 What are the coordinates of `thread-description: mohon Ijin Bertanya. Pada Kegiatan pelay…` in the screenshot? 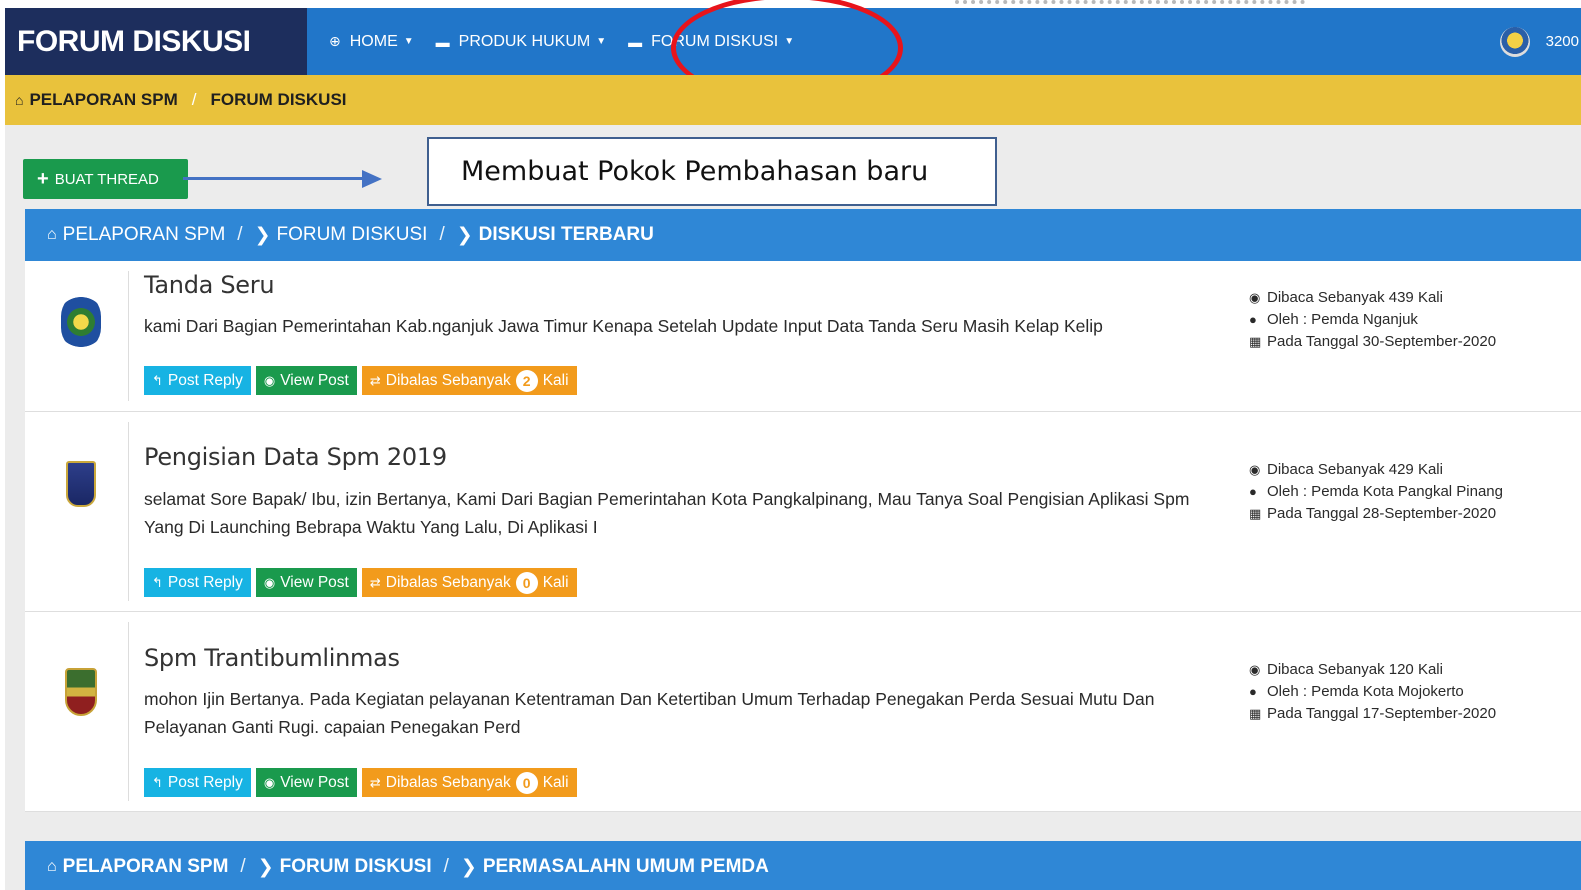 It's located at (649, 713).